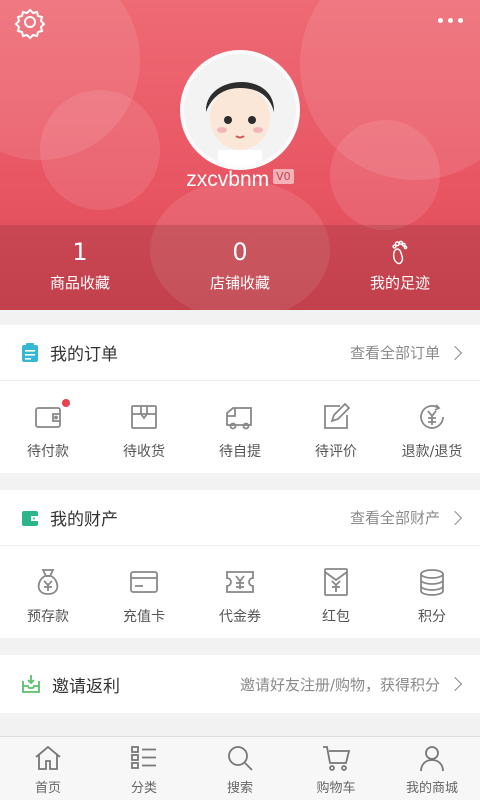 The image size is (480, 800). What do you see at coordinates (337, 758) in the screenshot?
I see `cart-icon` at bounding box center [337, 758].